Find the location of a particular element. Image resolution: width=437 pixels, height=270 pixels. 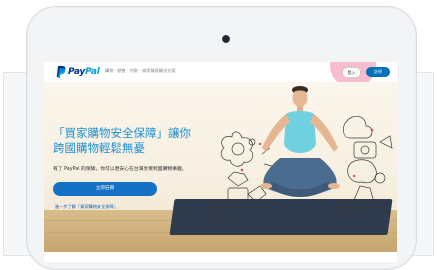

logo-pal-text: Pal is located at coordinates (92, 72).